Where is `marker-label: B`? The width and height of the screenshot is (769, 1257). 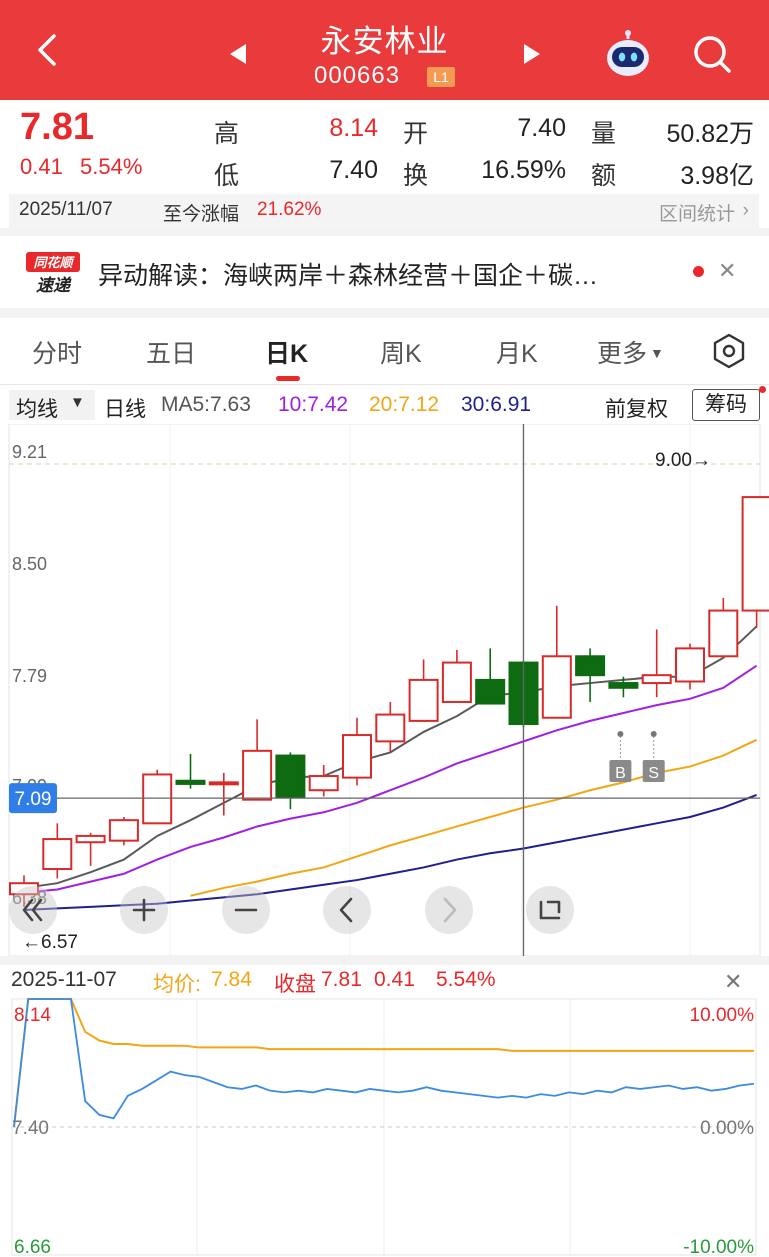 marker-label: B is located at coordinates (620, 773).